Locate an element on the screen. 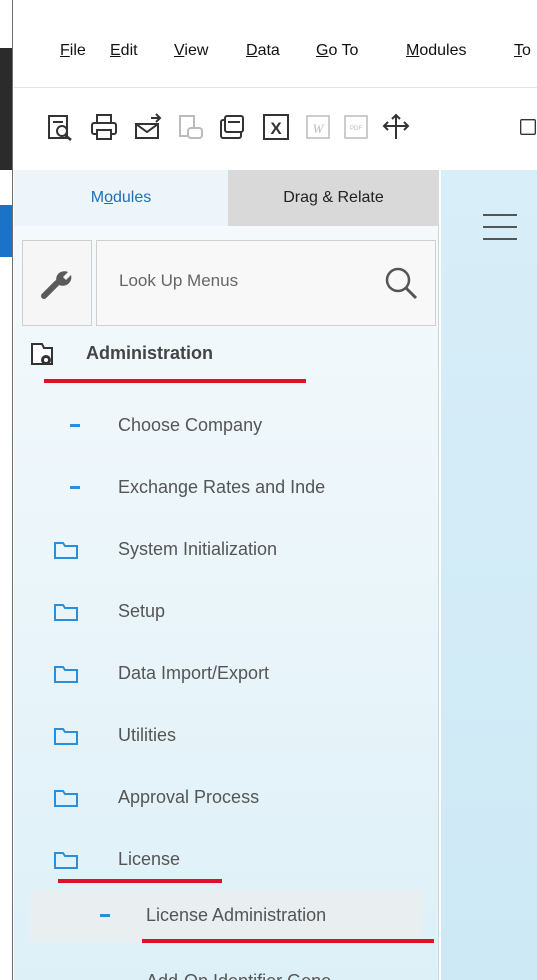 The height and width of the screenshot is (980, 537). tree-folder-license: License is located at coordinates (226, 860).